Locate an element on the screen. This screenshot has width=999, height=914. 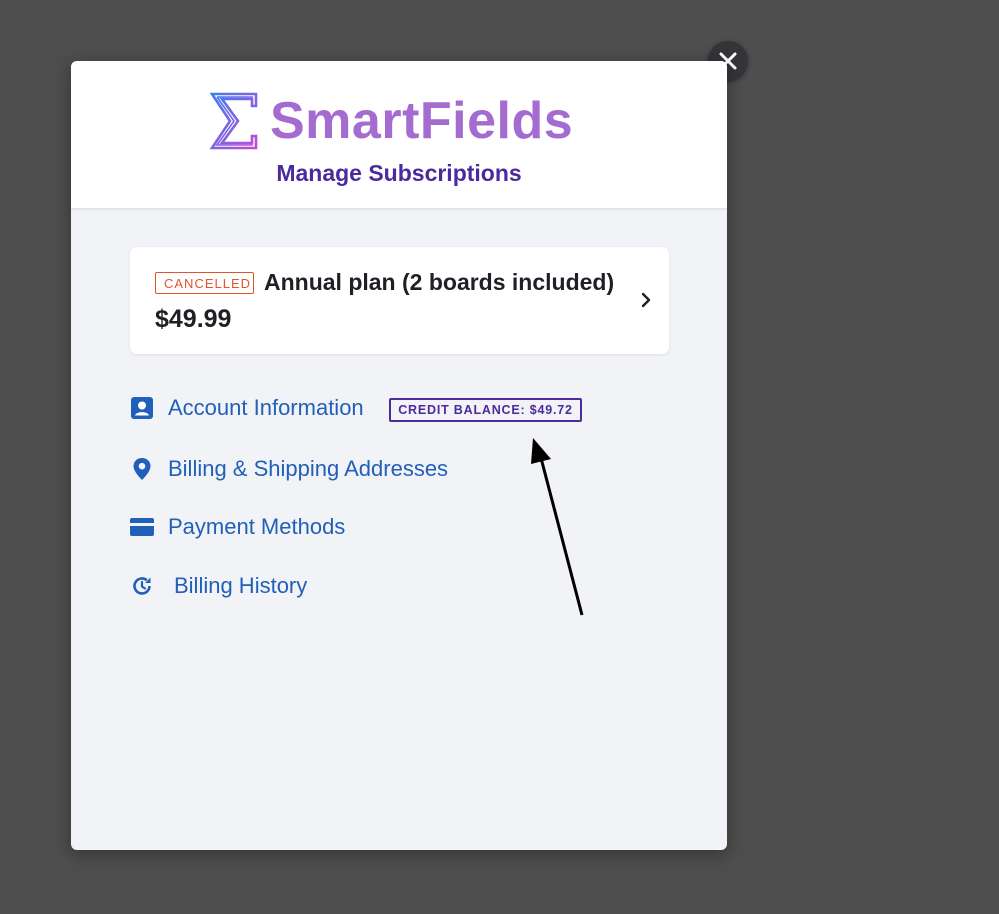
nav-label-billing-shipping-addresses: Billing & Shipping Addresses is located at coordinates (308, 468).